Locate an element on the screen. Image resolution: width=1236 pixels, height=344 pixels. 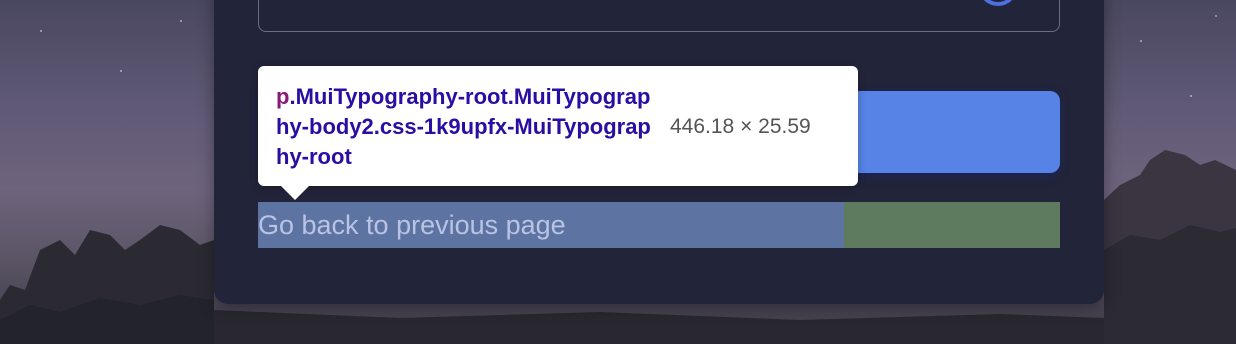
tooltip-arrow is located at coordinates (295, 193).